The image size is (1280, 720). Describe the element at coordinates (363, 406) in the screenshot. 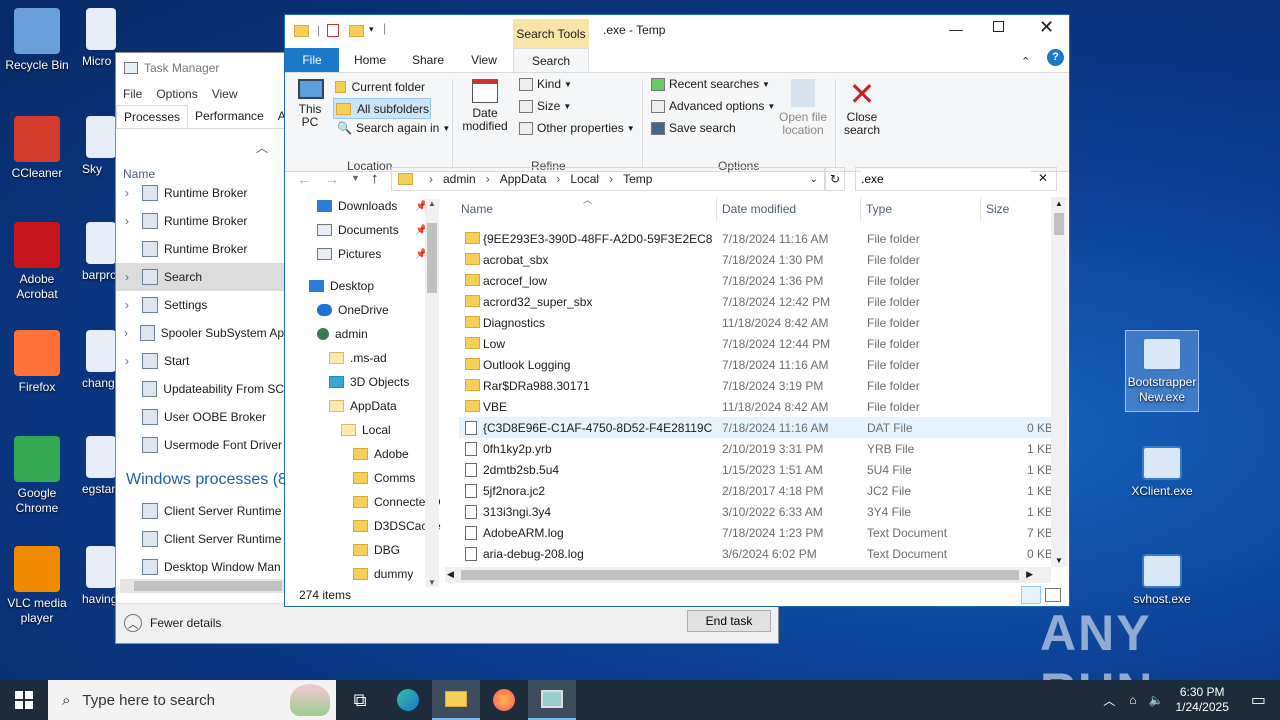

I see `nav-item: AppData` at that location.